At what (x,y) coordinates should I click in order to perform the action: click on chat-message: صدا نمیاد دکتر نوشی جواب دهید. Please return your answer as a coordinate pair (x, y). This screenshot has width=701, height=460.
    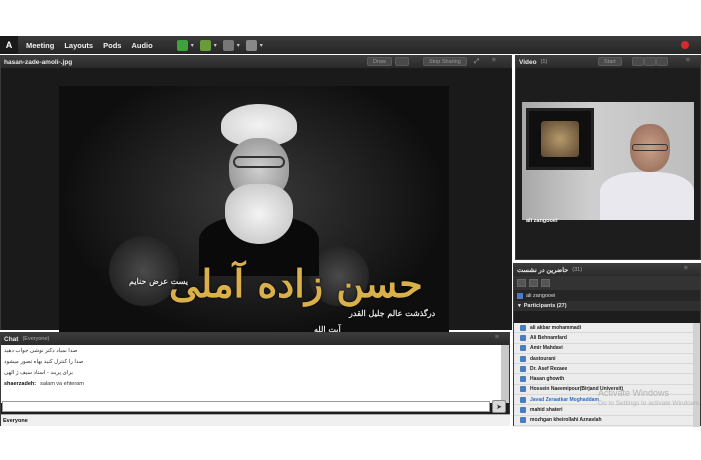
    Looking at the image, I should click on (252, 350).